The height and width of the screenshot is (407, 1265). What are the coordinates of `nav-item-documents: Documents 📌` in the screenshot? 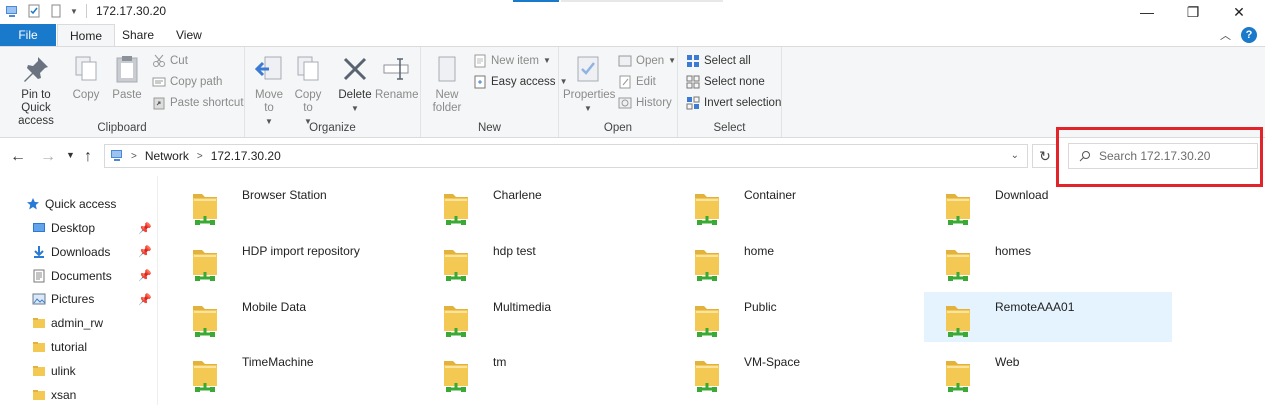 It's located at (79, 276).